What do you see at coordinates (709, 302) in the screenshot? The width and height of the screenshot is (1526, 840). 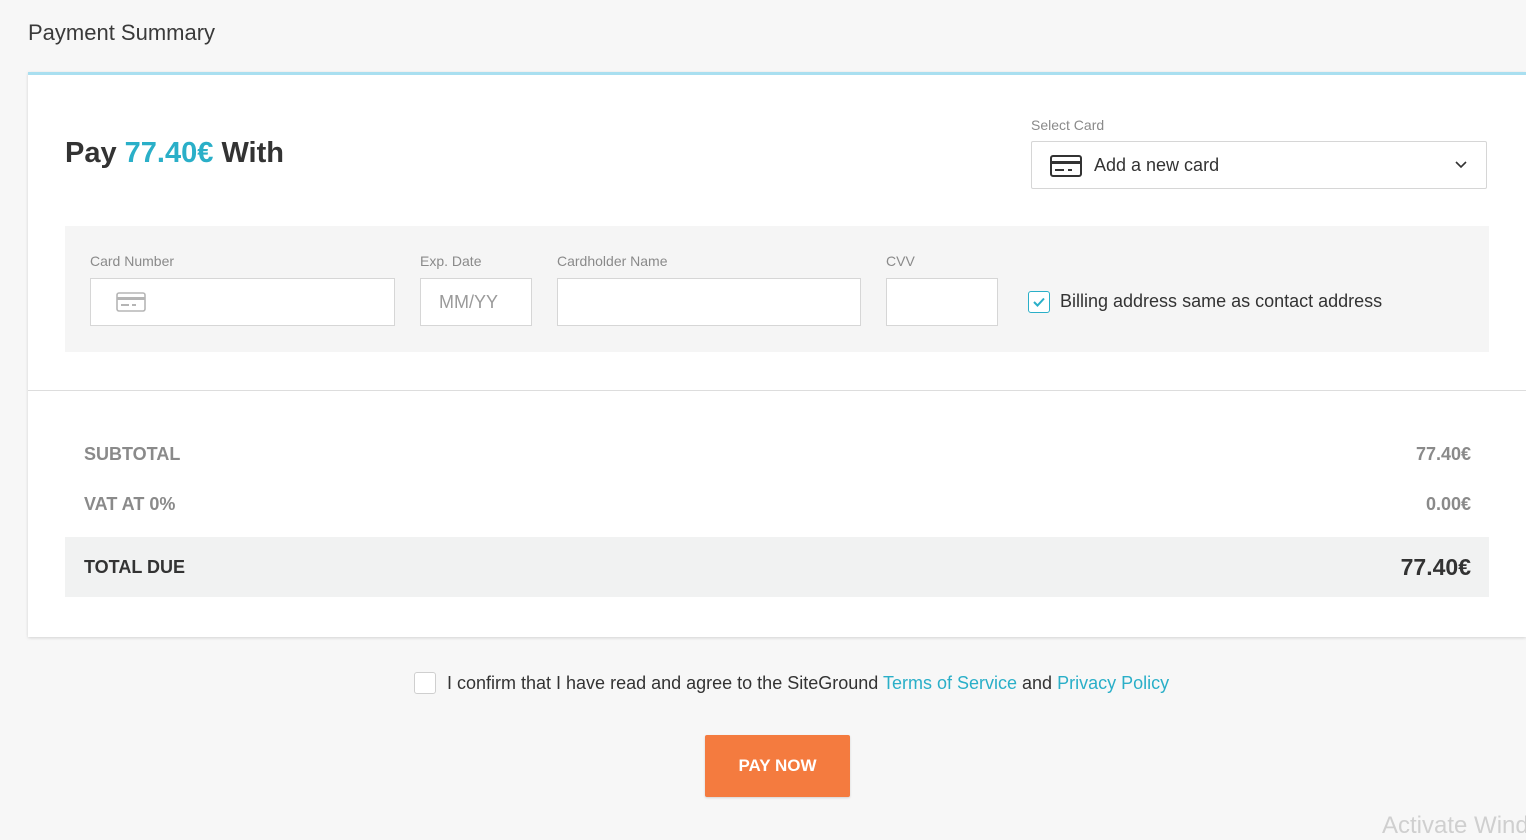 I see `cardholder-name-input` at bounding box center [709, 302].